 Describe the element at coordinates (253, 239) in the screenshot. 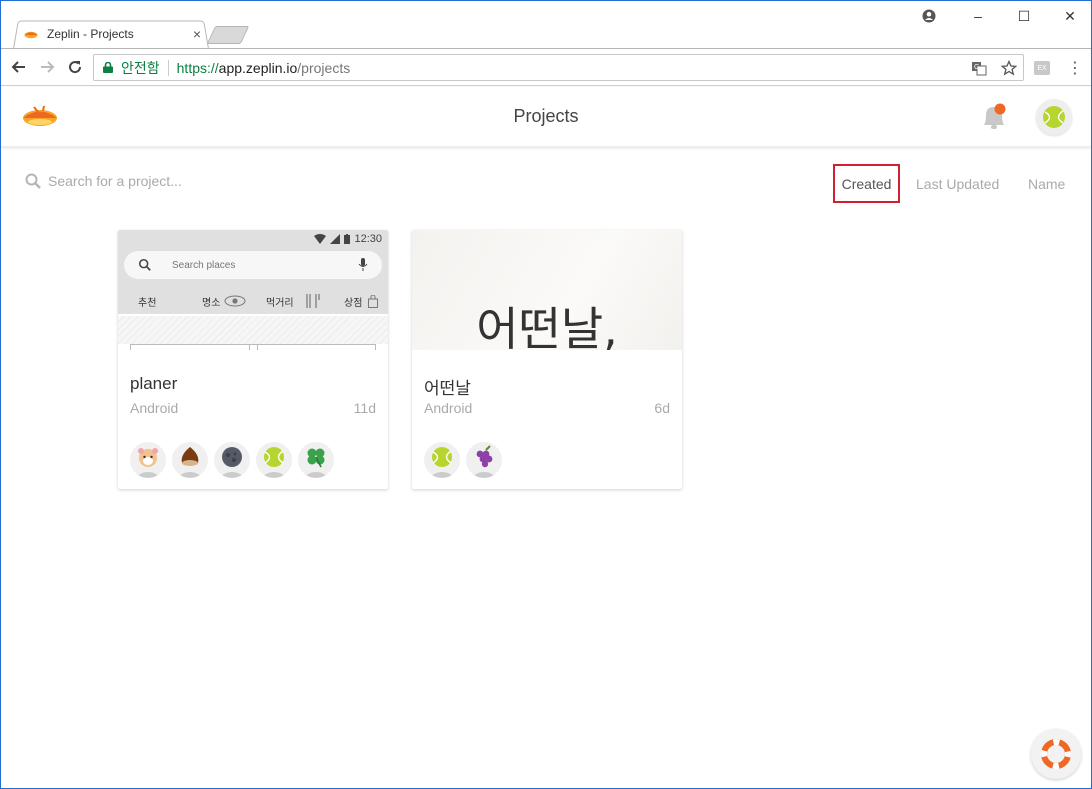

I see `android-status-bar: 12:30` at that location.